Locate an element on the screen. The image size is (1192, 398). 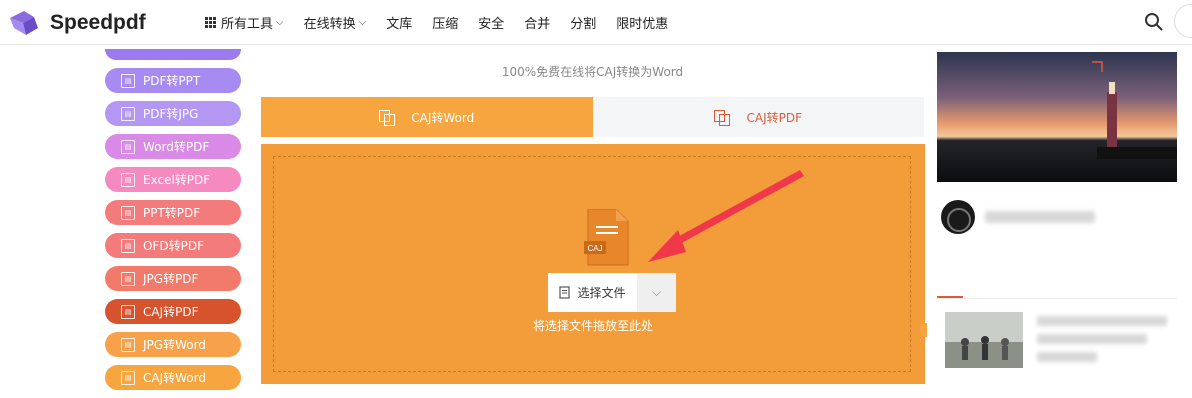
nav-label: 文库 is located at coordinates (399, 24).